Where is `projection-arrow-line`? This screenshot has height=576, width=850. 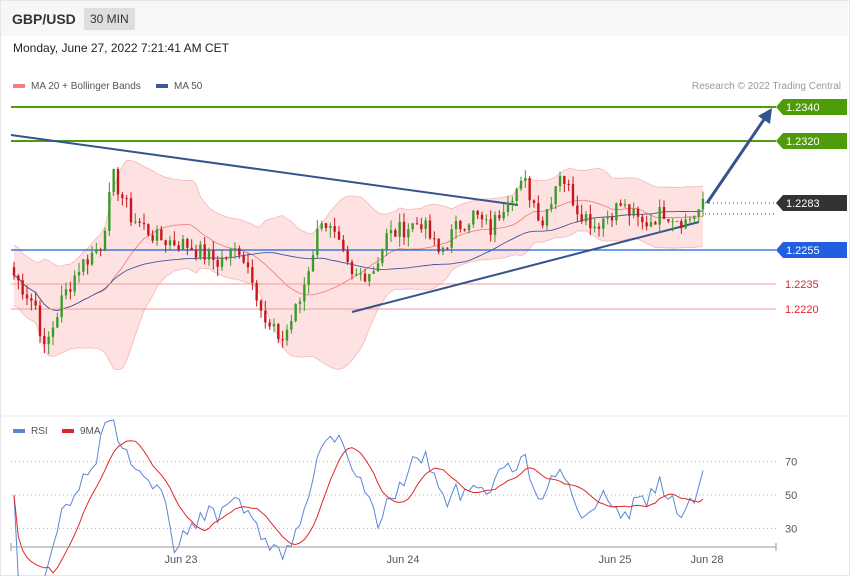 projection-arrow-line is located at coordinates (736, 160).